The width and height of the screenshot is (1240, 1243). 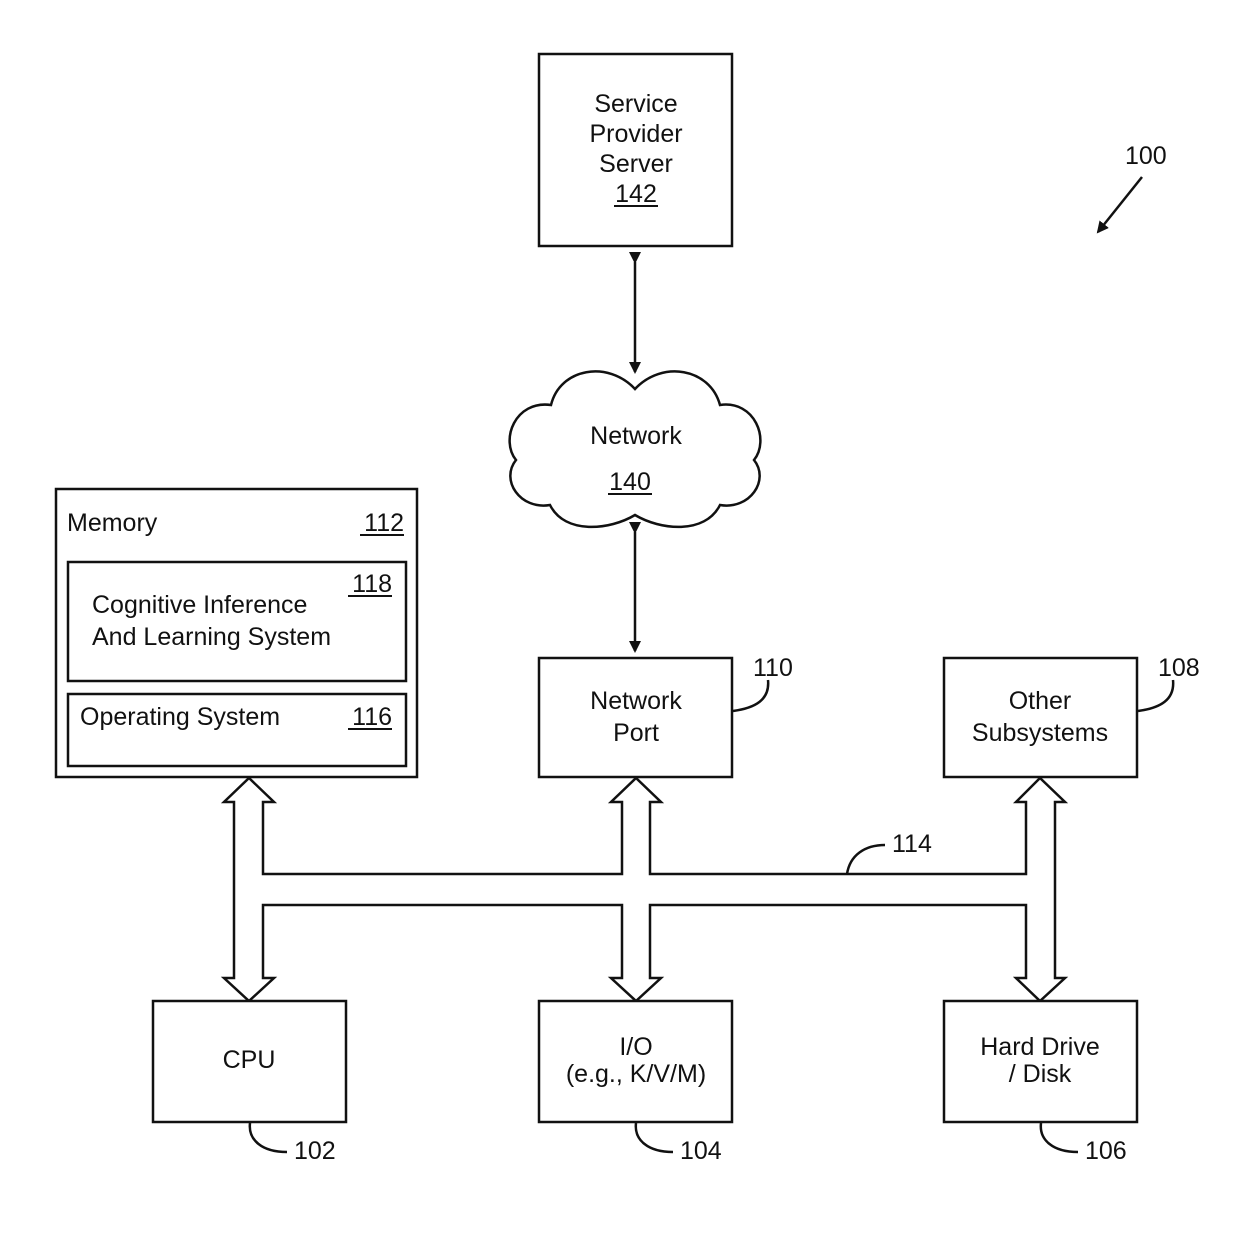 What do you see at coordinates (630, 482) in the screenshot?
I see `network-ref: 140` at bounding box center [630, 482].